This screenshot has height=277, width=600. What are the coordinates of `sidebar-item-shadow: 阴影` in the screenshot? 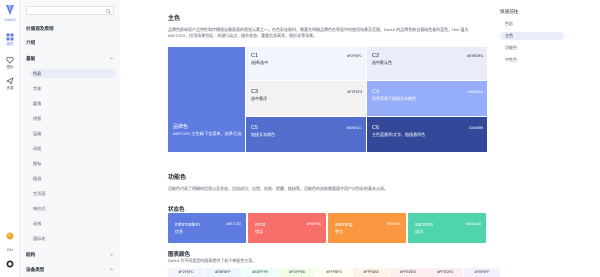 It's located at (73, 118).